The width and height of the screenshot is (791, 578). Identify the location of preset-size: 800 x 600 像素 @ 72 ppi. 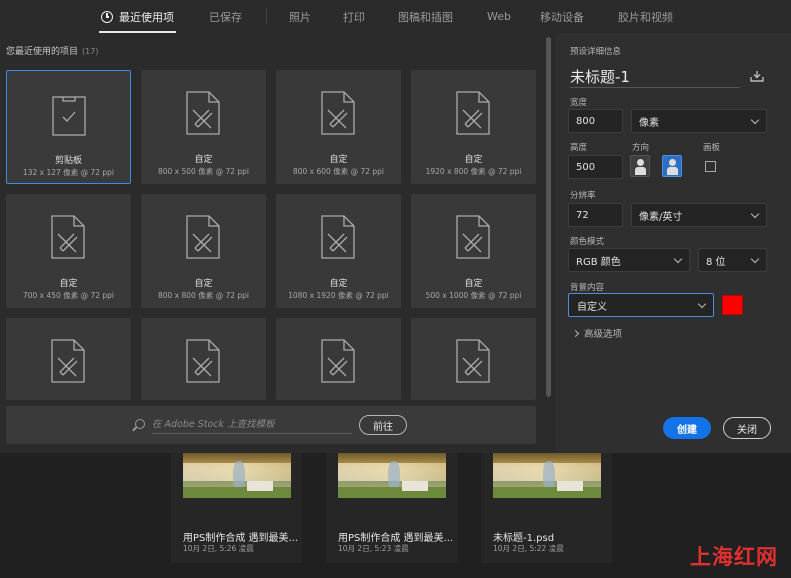
(338, 171).